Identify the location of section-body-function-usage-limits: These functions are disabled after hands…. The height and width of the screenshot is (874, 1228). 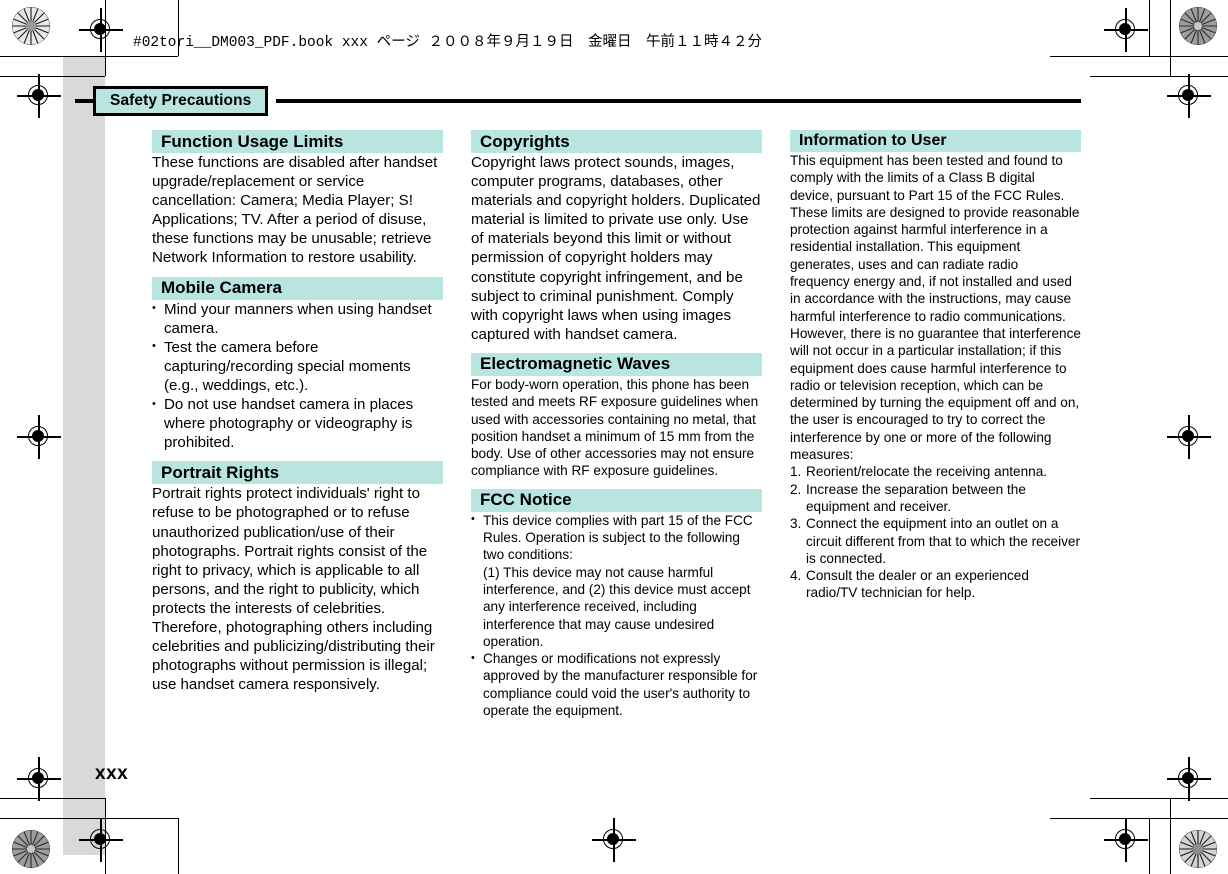
(295, 210).